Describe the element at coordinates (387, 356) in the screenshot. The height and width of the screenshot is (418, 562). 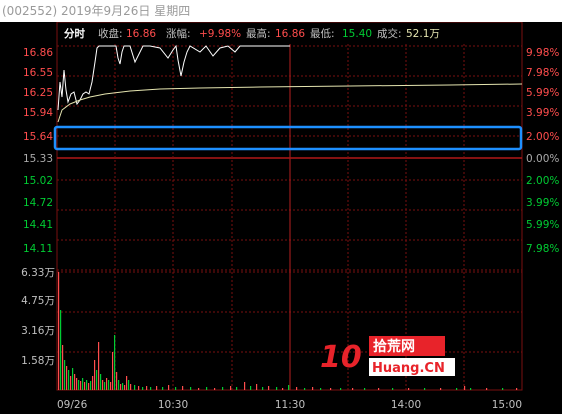
I see `watermark-logo: 10 拾荒网 Huang.CN` at that location.